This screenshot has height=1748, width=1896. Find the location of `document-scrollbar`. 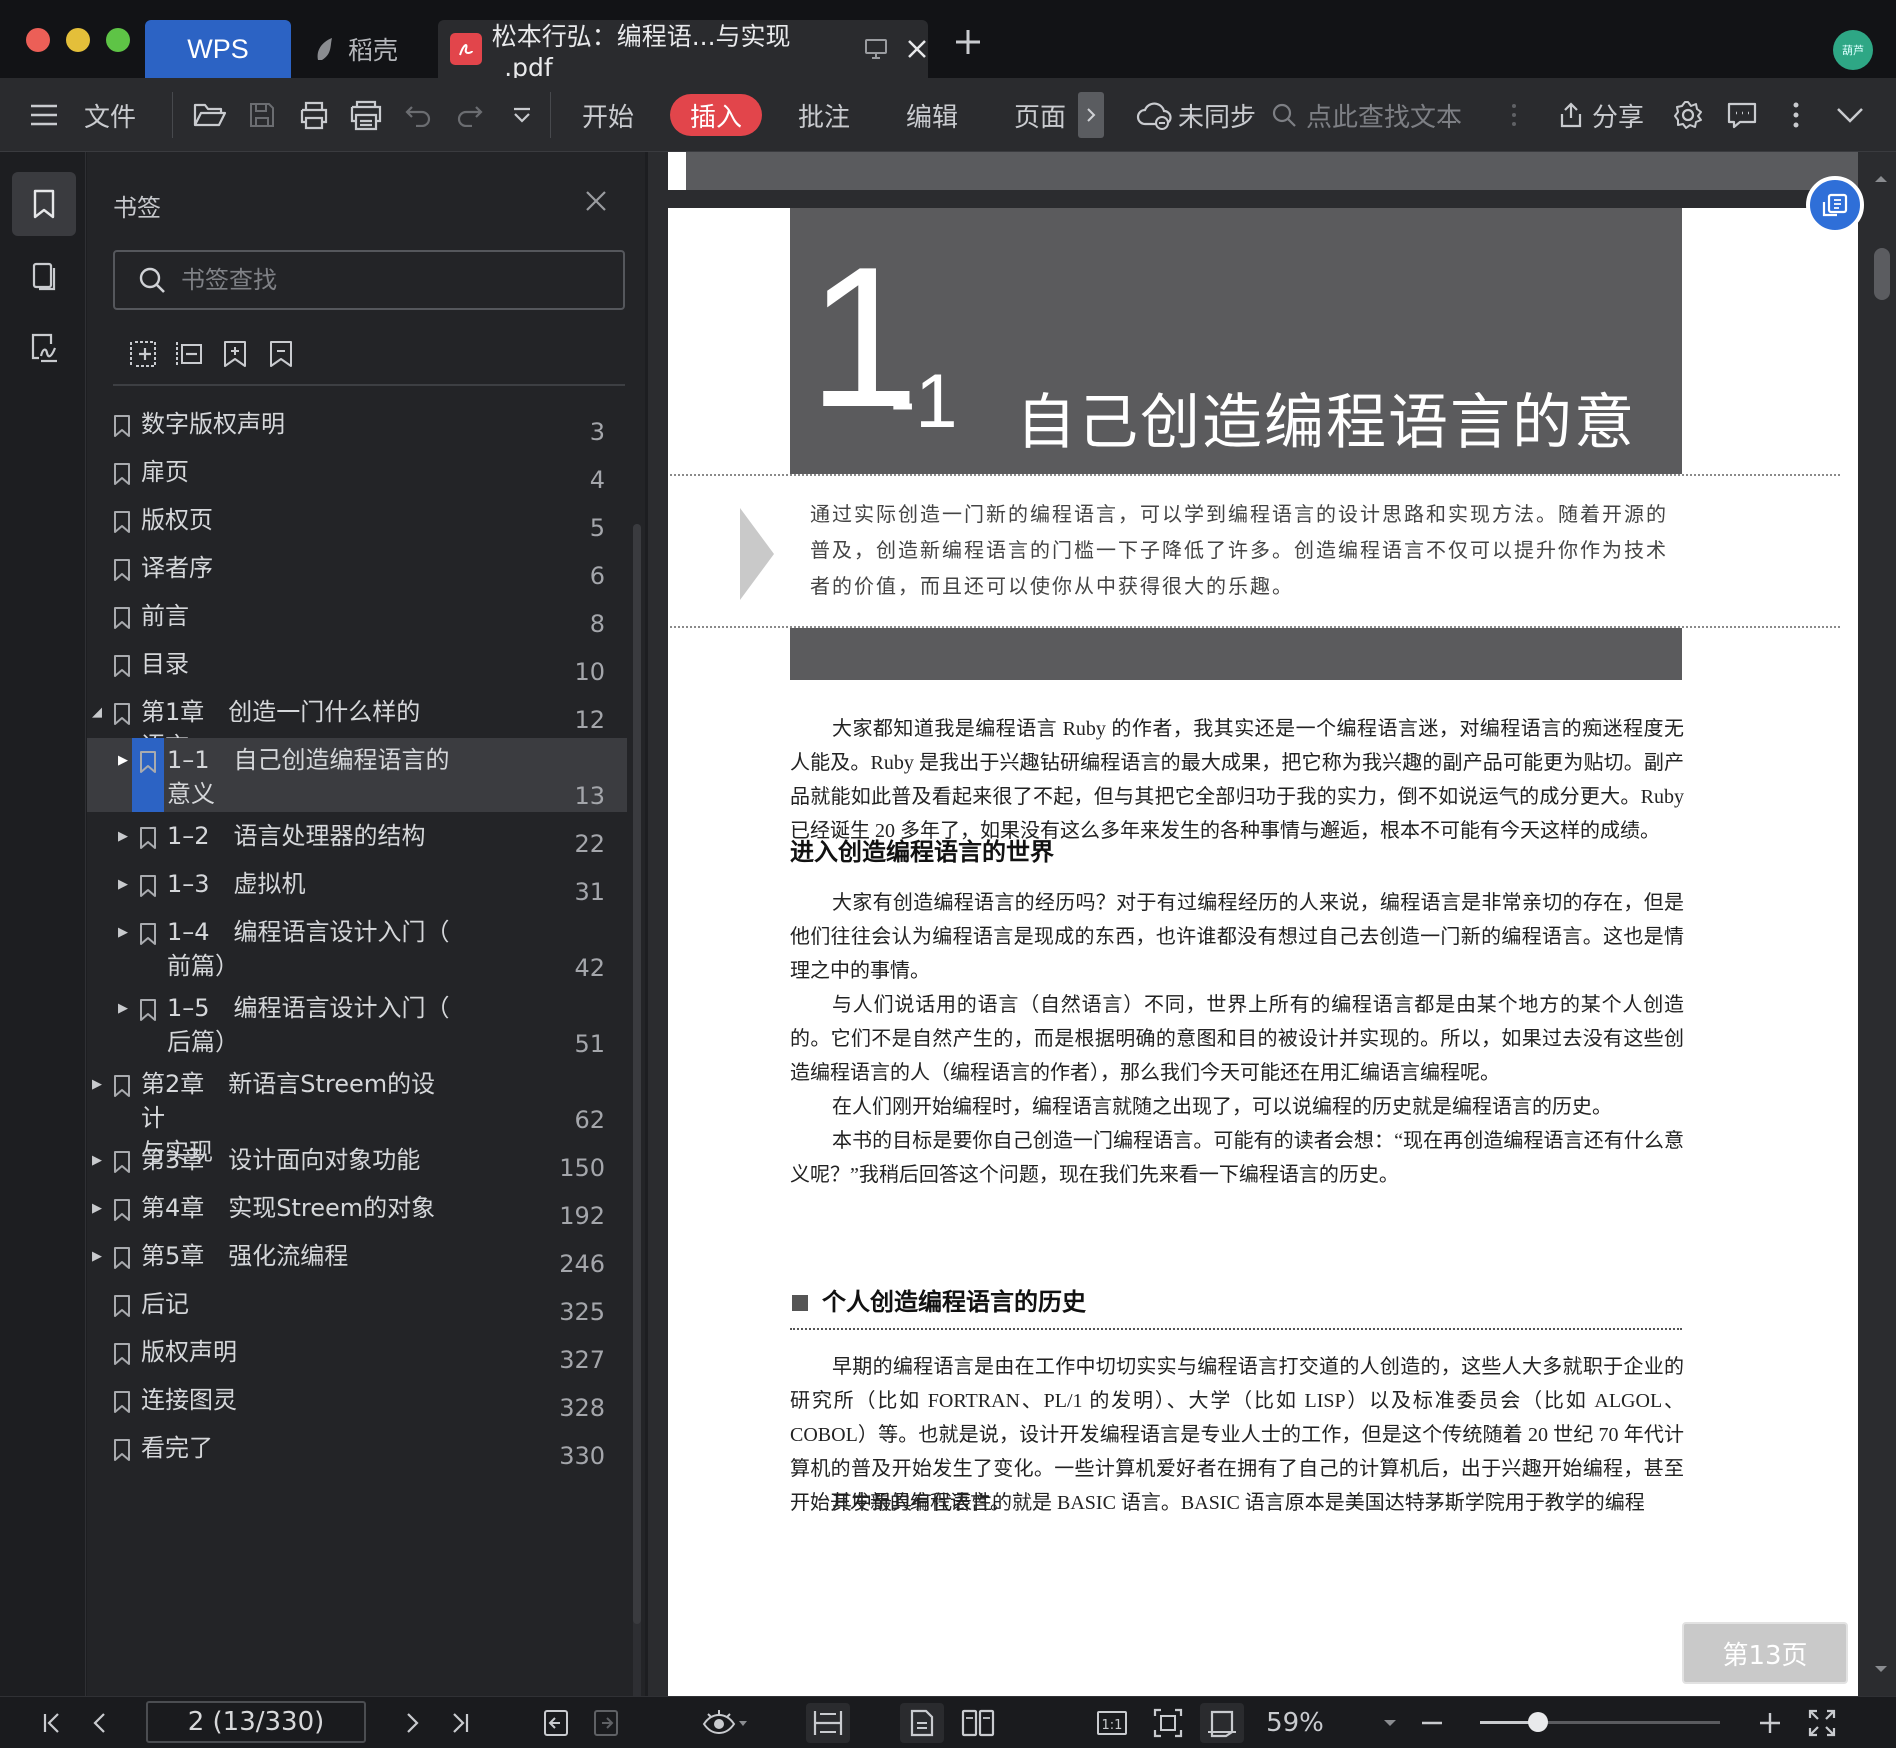

document-scrollbar is located at coordinates (1881, 924).